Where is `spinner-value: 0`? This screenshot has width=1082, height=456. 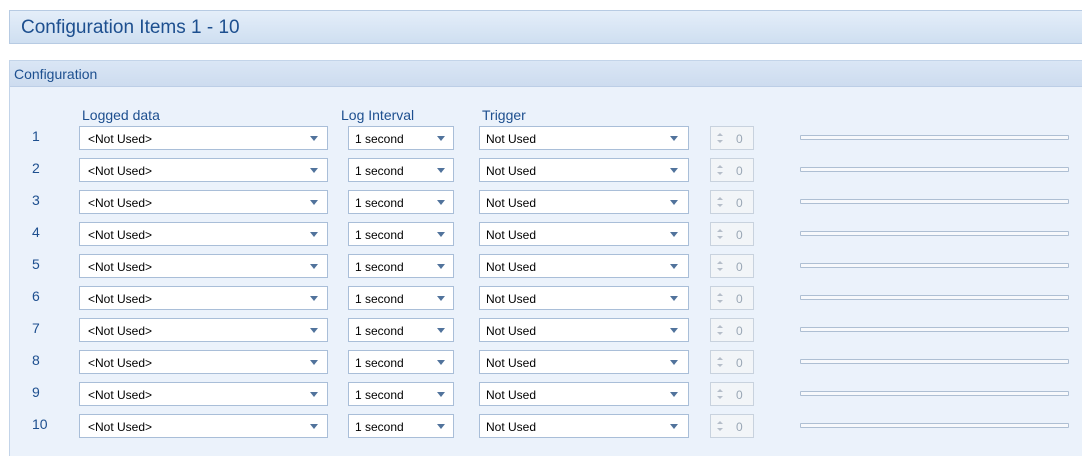 spinner-value: 0 is located at coordinates (739, 171).